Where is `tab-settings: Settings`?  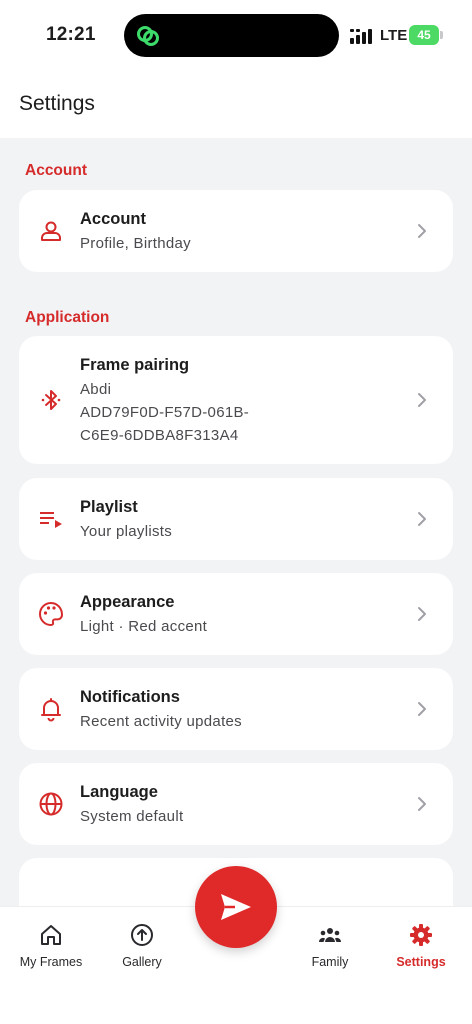
tab-settings: Settings is located at coordinates (421, 946).